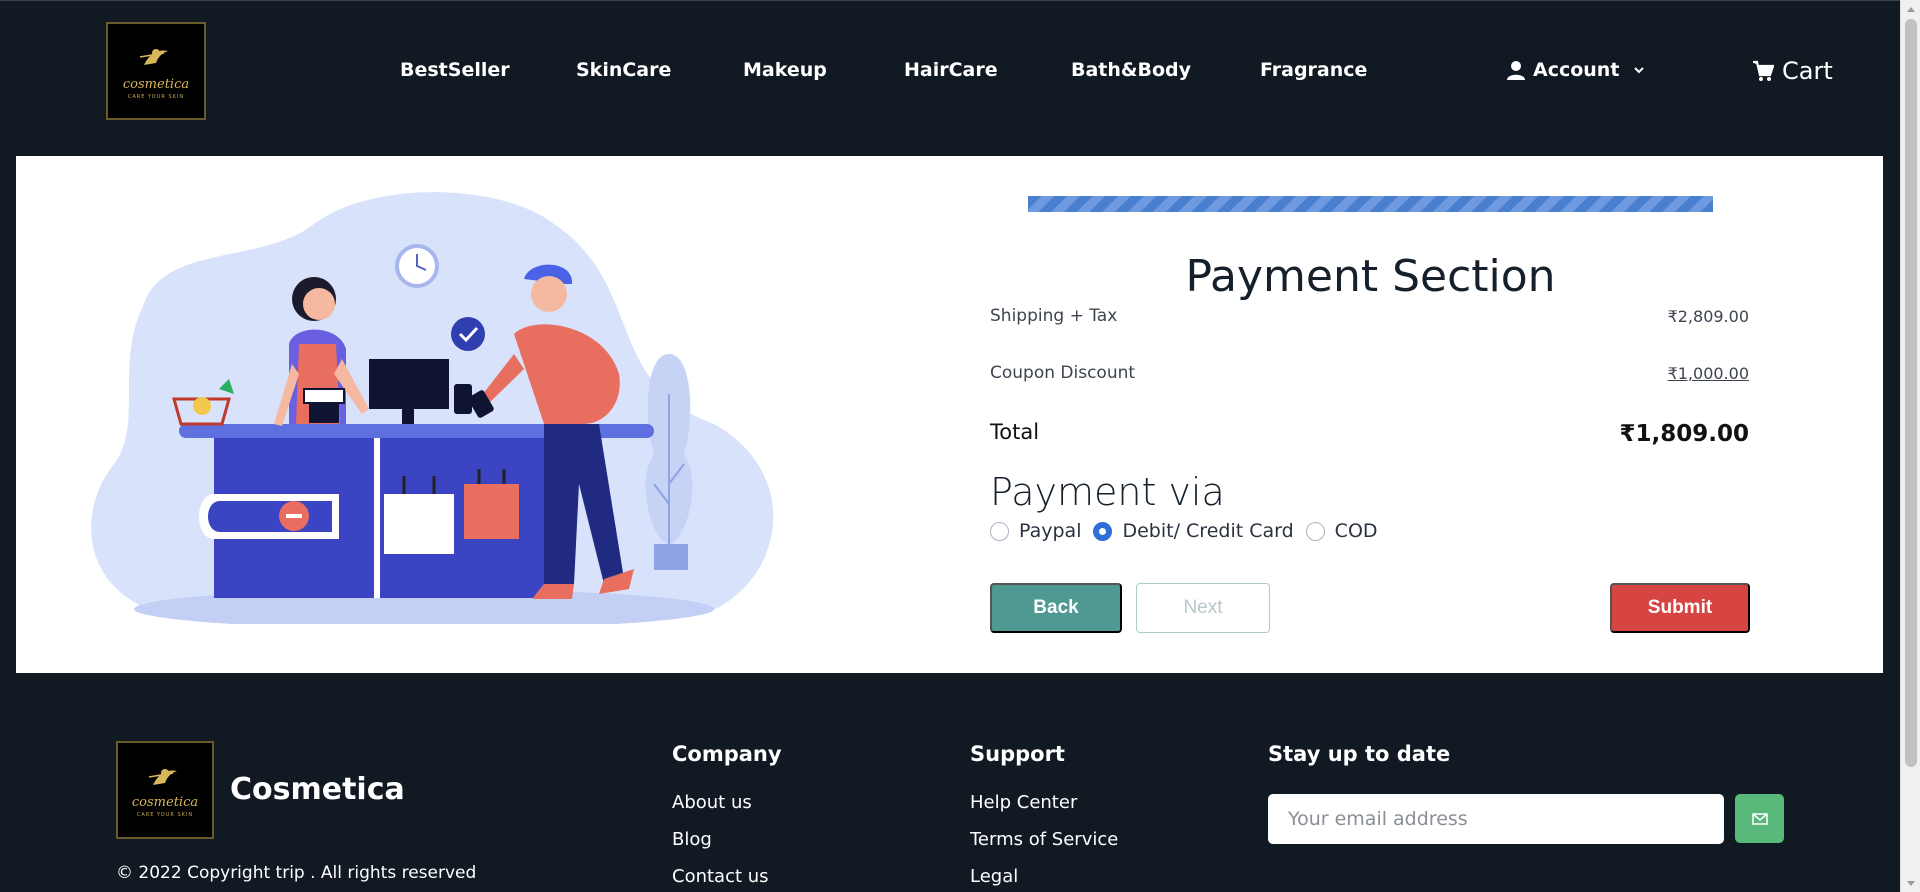  Describe the element at coordinates (1359, 767) in the screenshot. I see `footer-newsletter-column: Stay up to date` at that location.